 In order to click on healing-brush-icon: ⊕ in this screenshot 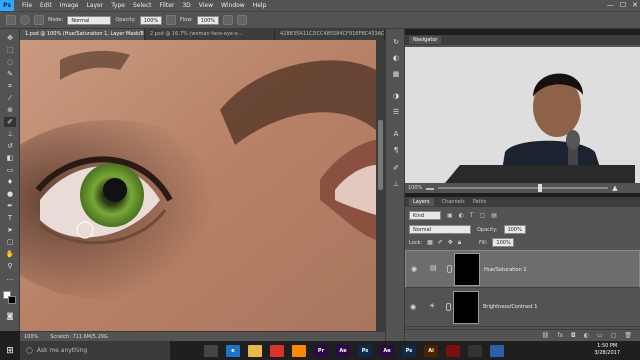, I will do `click(10, 110)`.